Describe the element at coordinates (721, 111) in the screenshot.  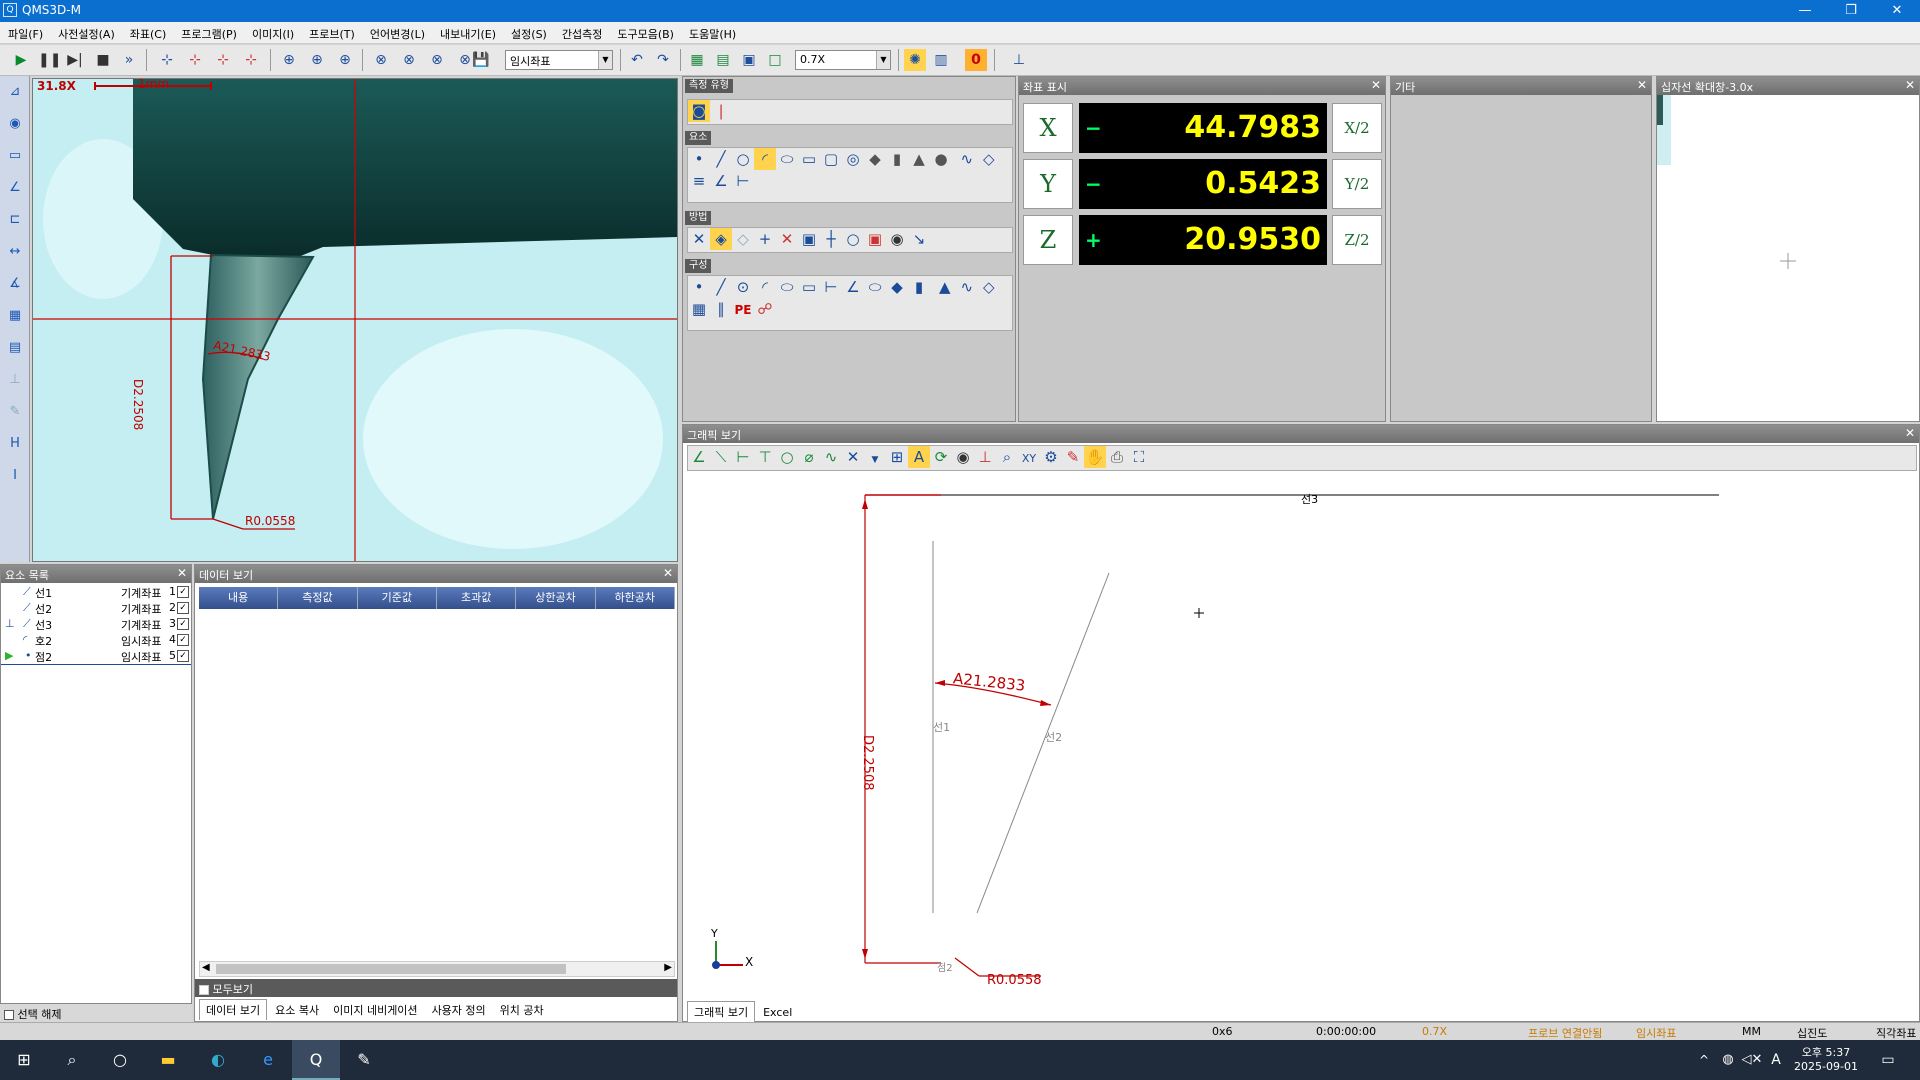
I see `probe-mode-icon: ❘` at that location.